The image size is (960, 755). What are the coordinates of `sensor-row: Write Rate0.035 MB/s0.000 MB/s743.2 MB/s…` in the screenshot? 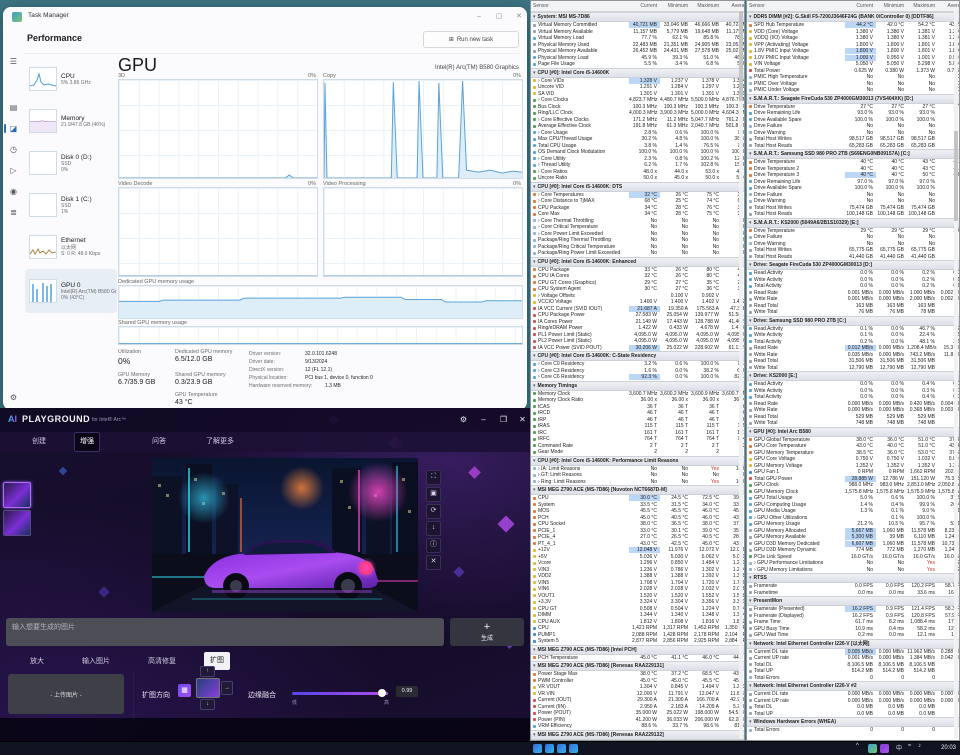 It's located at (853, 355).